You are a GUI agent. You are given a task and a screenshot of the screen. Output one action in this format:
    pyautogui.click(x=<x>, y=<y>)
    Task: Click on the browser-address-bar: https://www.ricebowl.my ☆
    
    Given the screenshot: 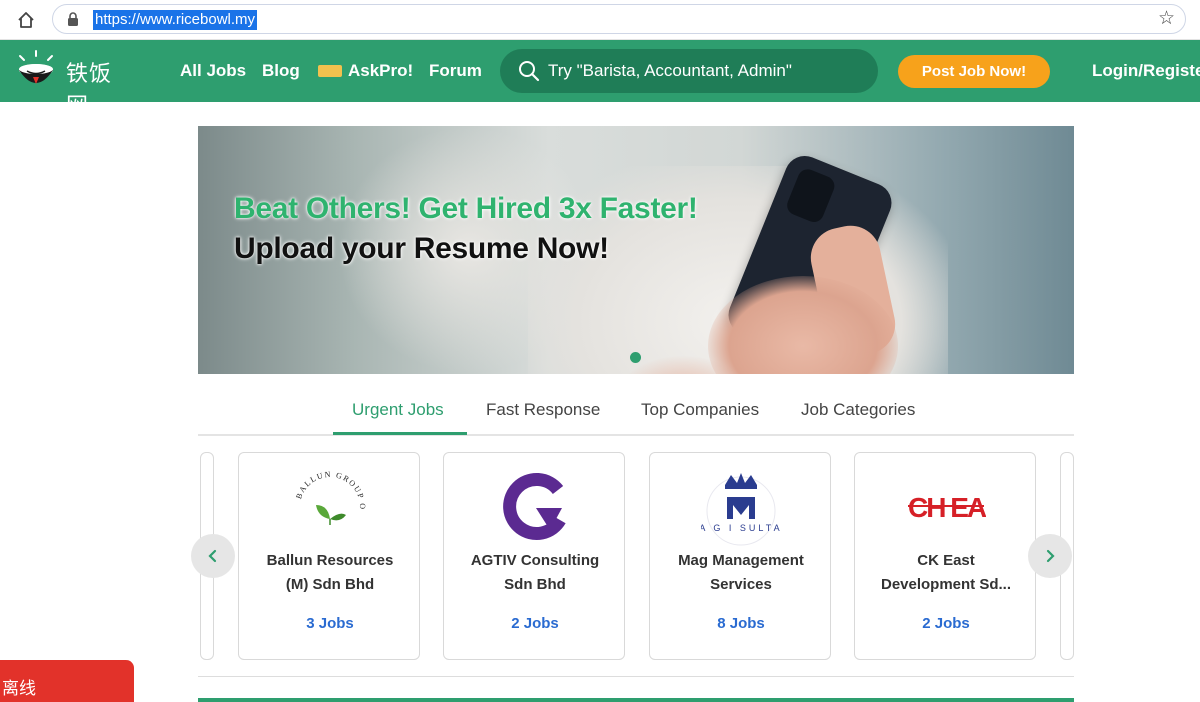 What is the action you would take?
    pyautogui.click(x=600, y=20)
    